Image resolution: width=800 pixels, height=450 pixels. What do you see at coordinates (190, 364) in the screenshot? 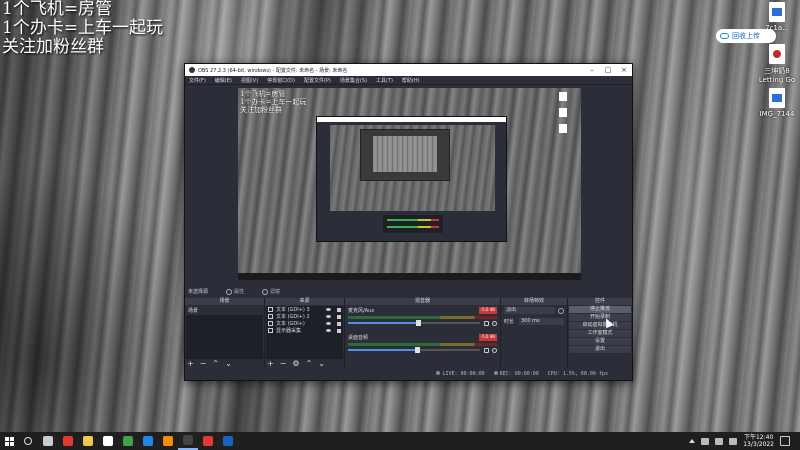
I see `add-scene-button: +` at bounding box center [190, 364].